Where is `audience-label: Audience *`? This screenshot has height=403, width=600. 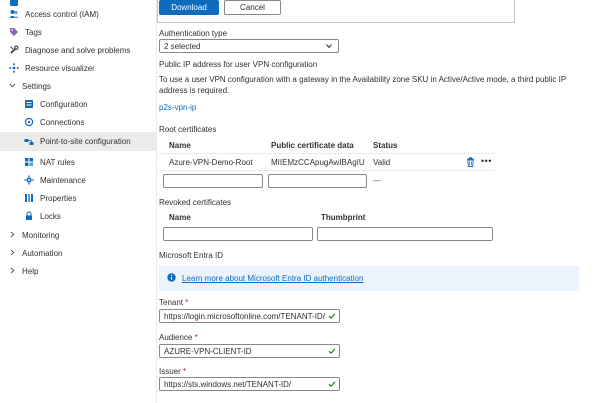 audience-label: Audience * is located at coordinates (178, 337).